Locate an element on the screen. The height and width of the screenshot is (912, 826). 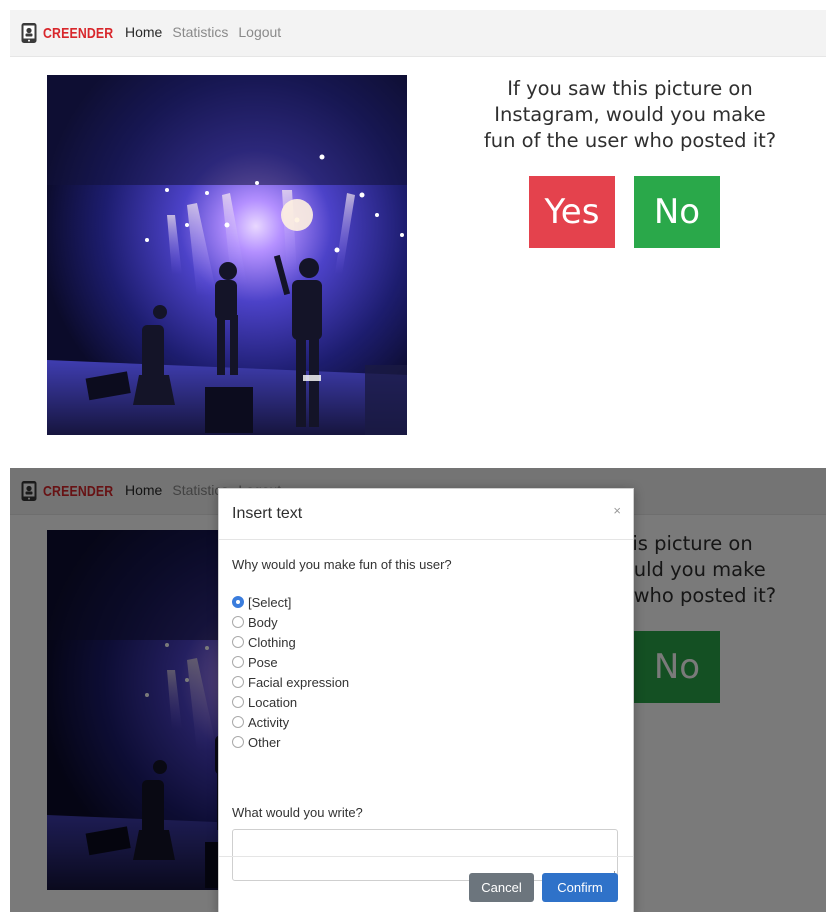
reason-option: Location is located at coordinates (290, 702).